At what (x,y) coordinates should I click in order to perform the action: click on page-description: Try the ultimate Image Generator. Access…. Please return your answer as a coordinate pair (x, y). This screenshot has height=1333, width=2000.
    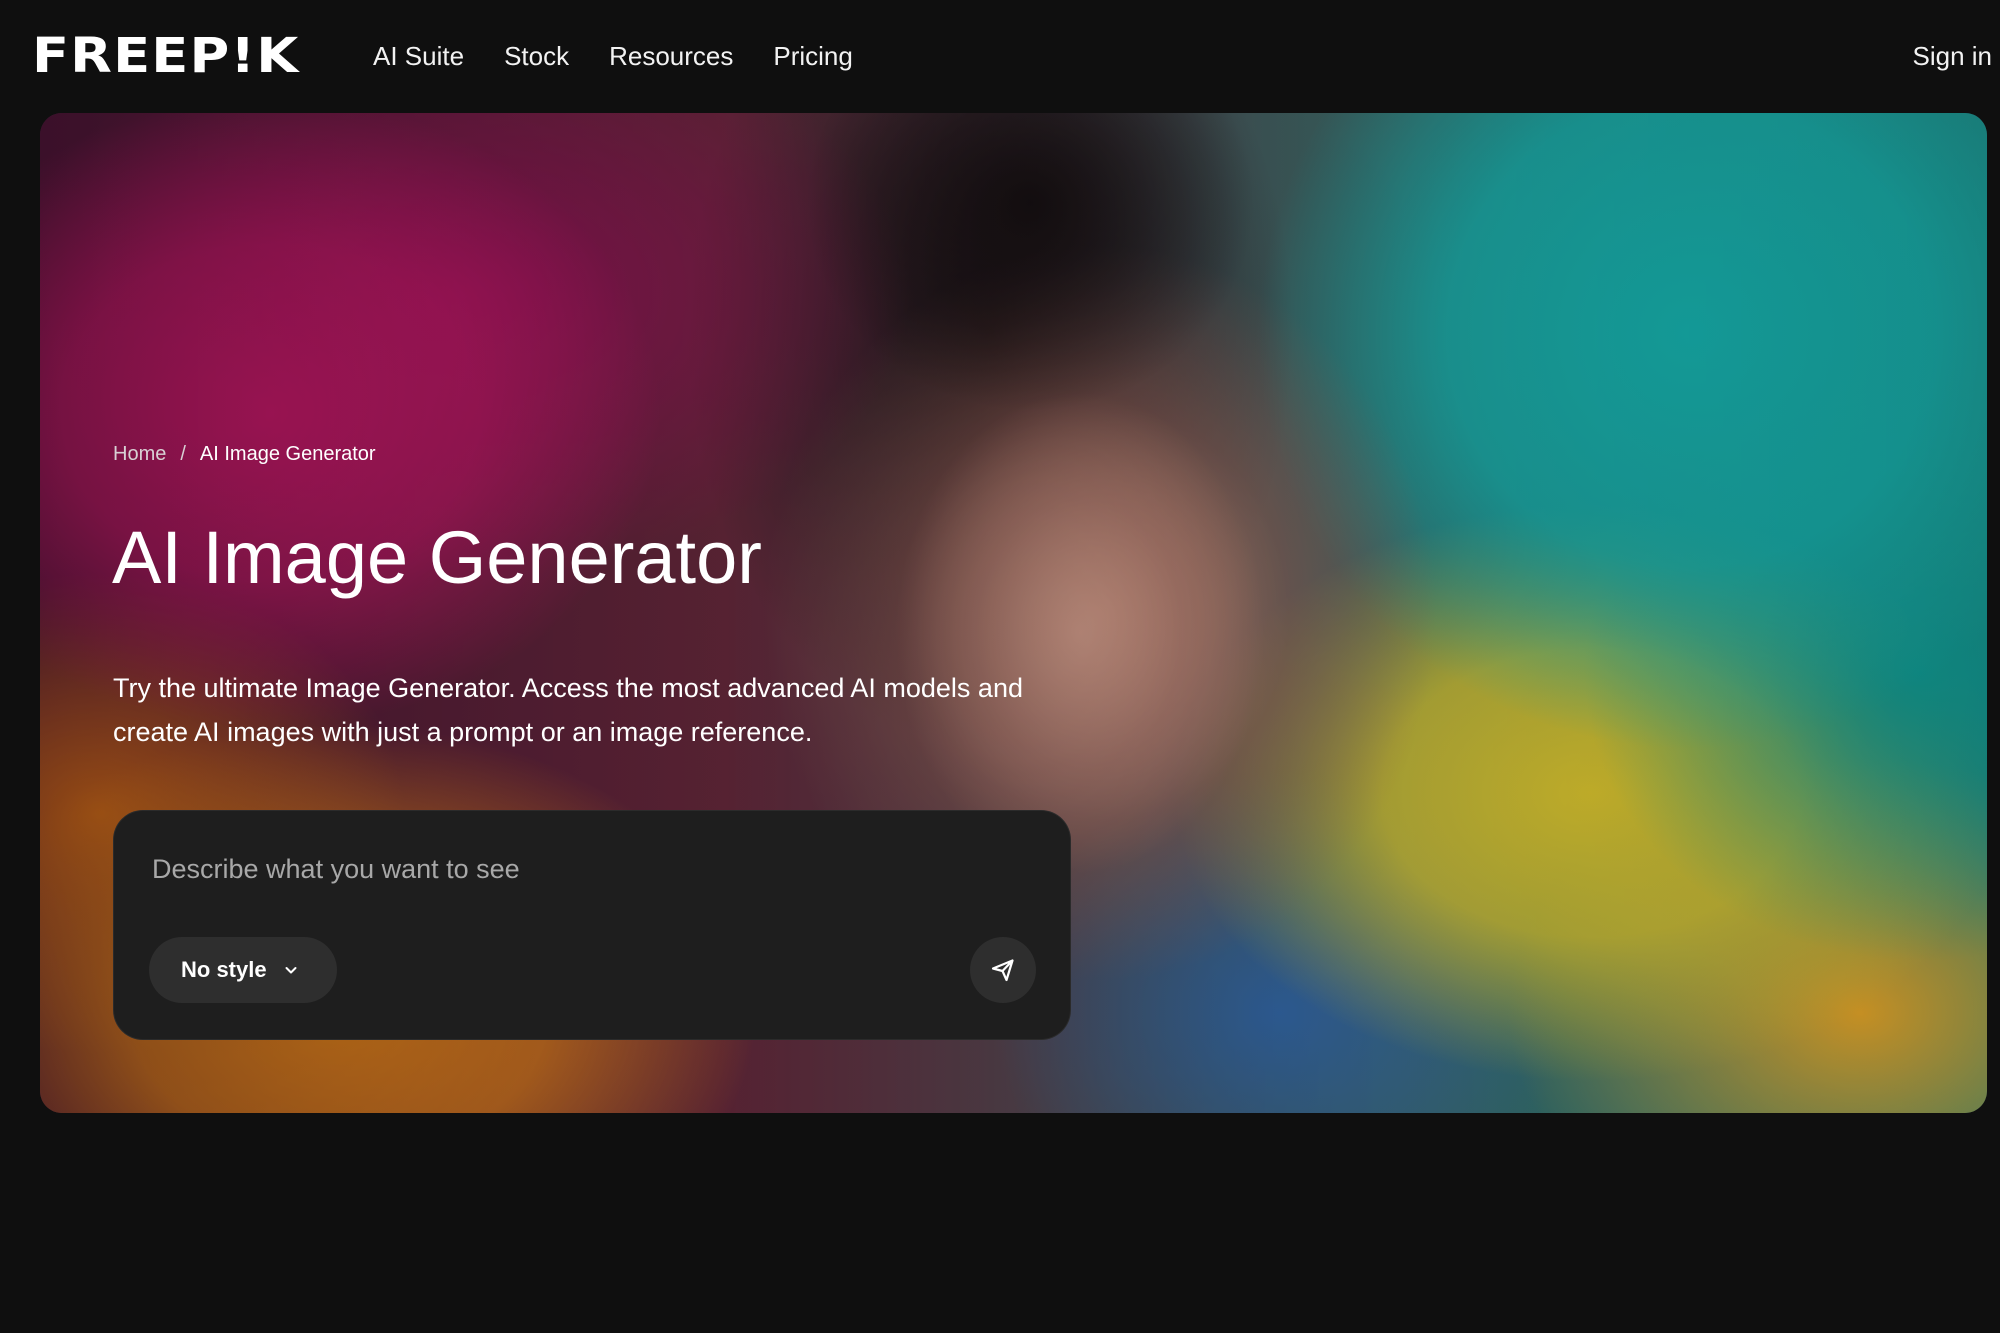
    Looking at the image, I should click on (568, 710).